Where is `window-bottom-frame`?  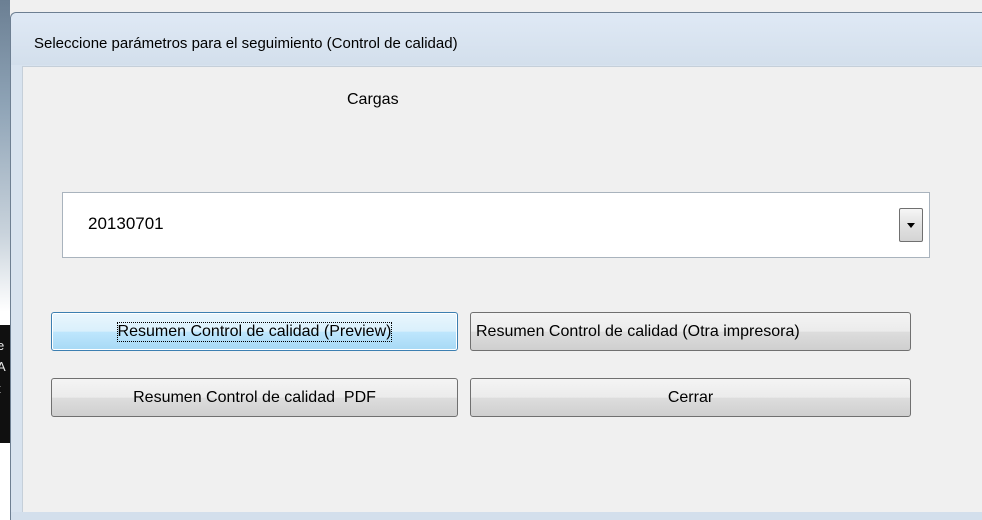 window-bottom-frame is located at coordinates (496, 516).